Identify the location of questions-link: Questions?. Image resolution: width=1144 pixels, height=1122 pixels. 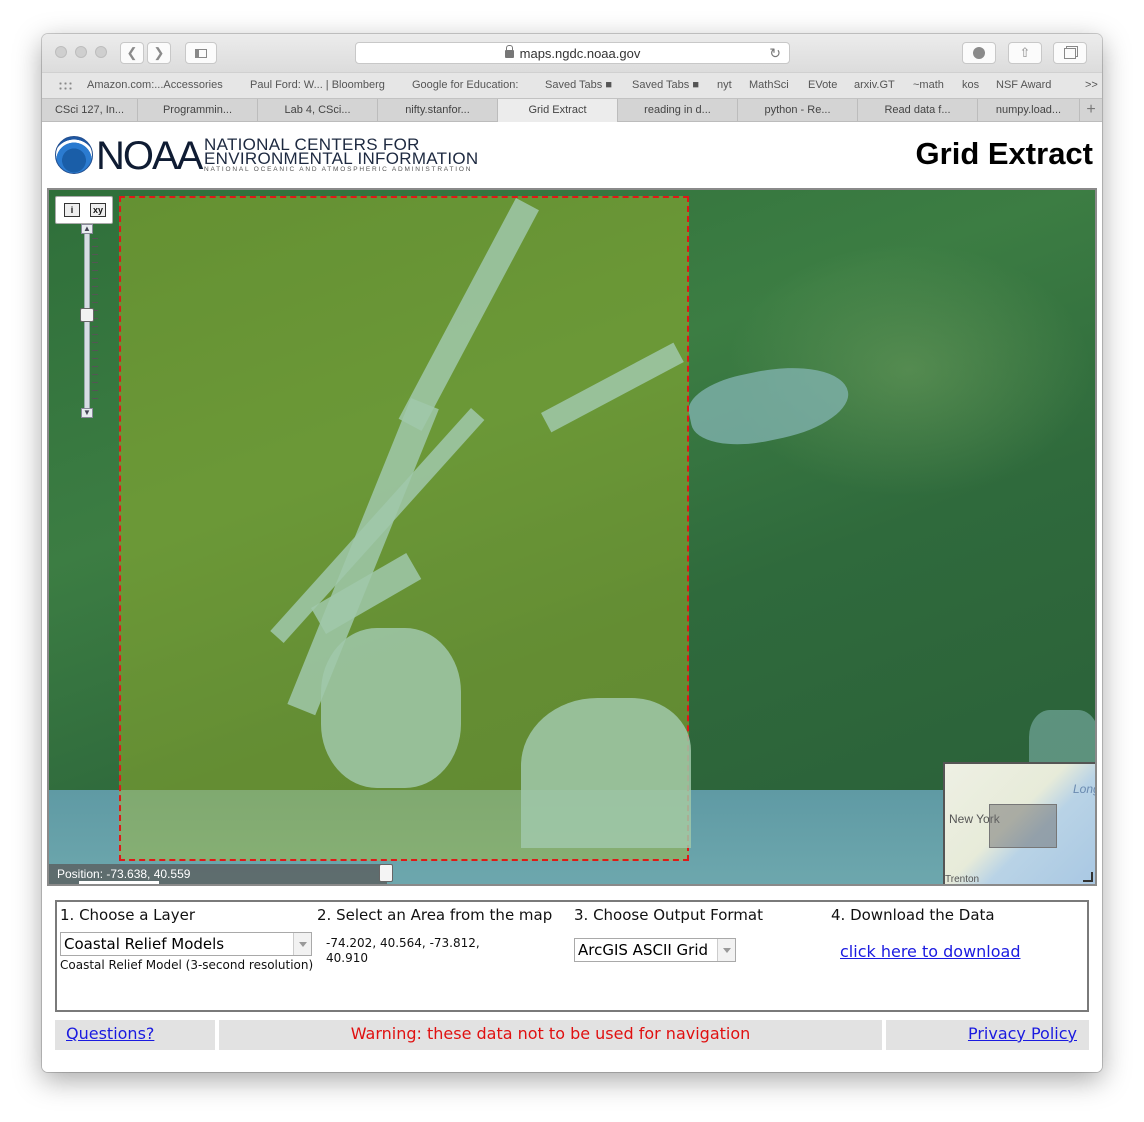
(110, 1033).